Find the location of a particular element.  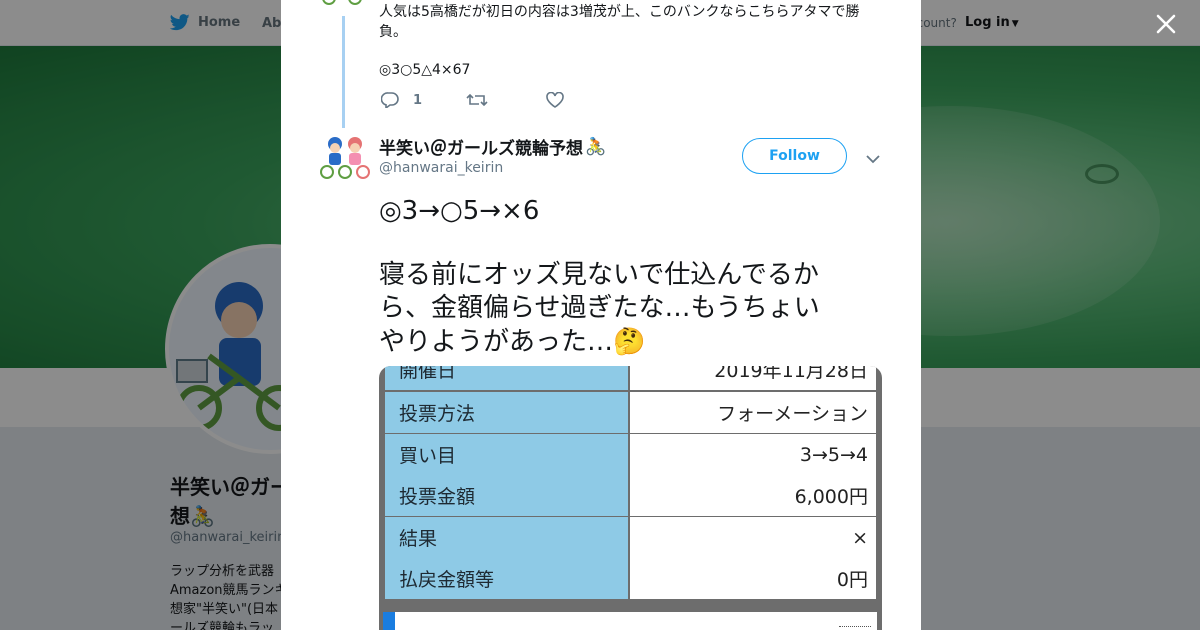

like-icon is located at coordinates (555, 100).